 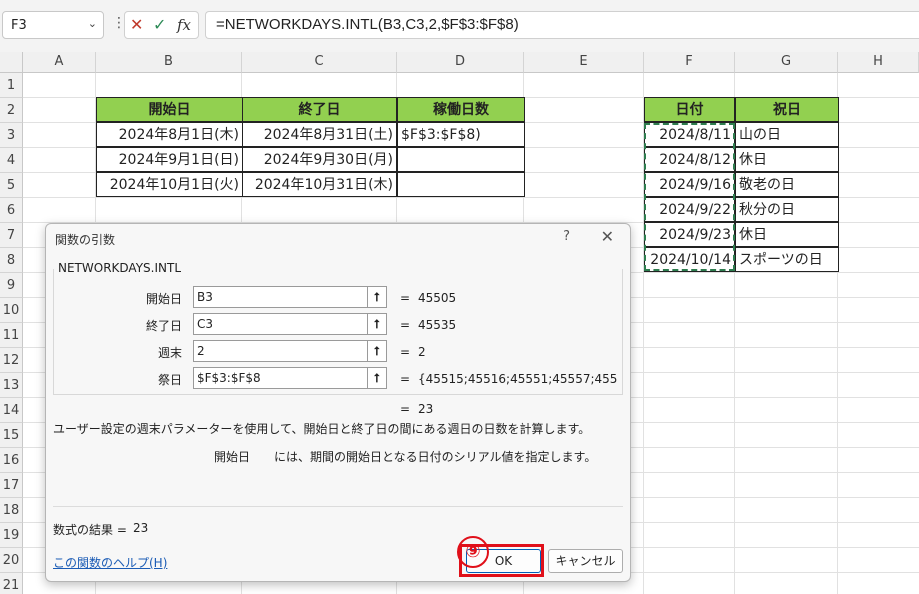 What do you see at coordinates (169, 62) in the screenshot?
I see `column-header-b: B` at bounding box center [169, 62].